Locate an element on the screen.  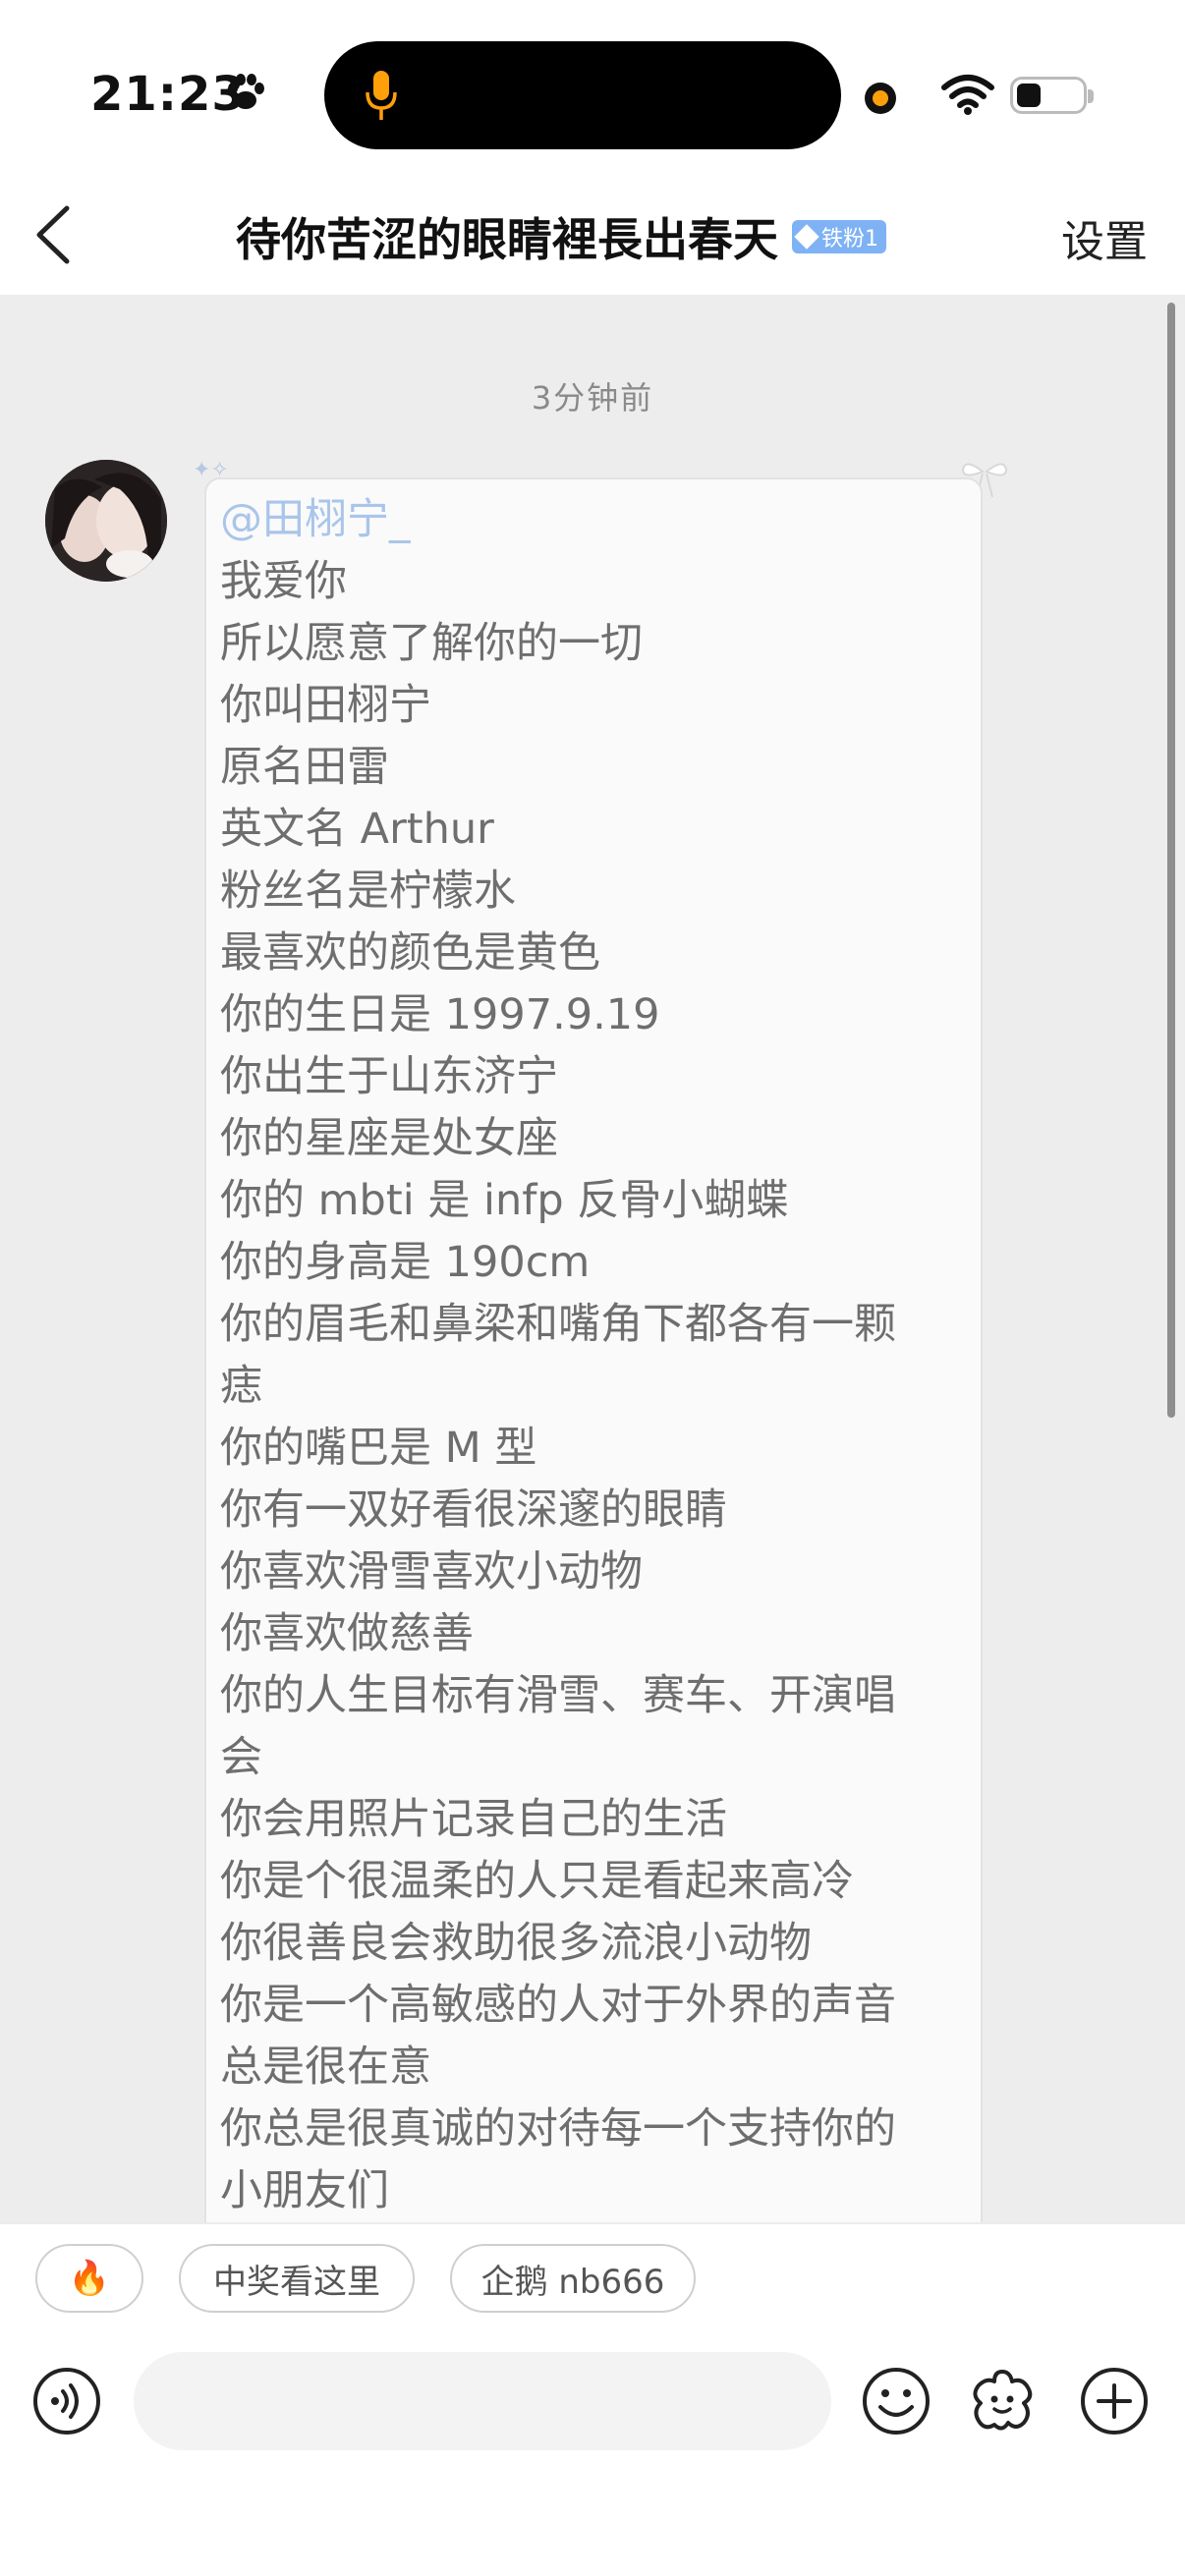
message-line: 你会用照片记录自己的生活 is located at coordinates (474, 1819).